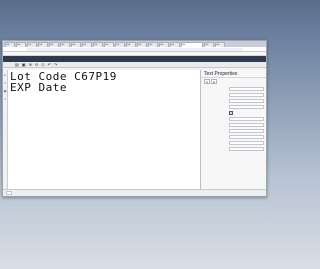 This screenshot has width=320, height=269. Describe the element at coordinates (207, 81) in the screenshot. I see `panel-tab-text: A` at that location.